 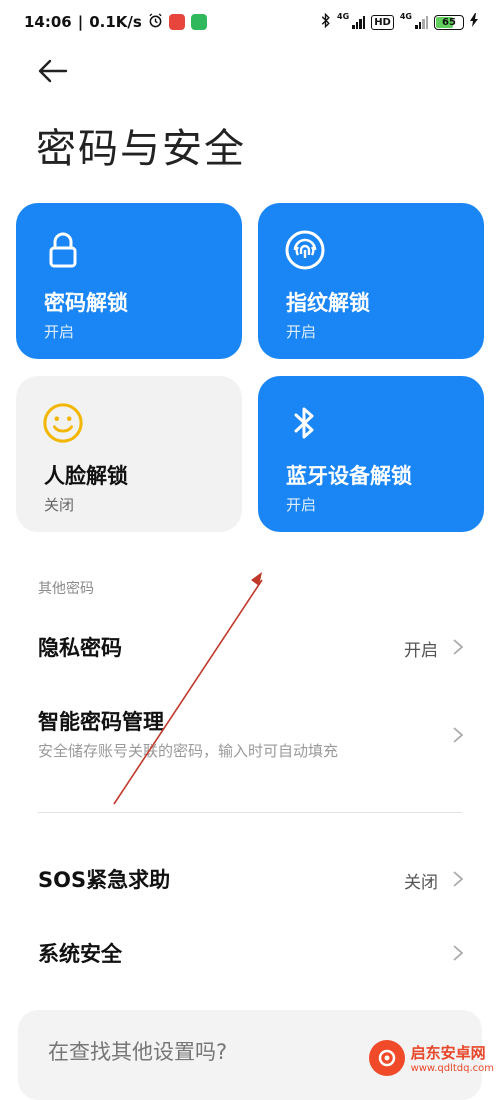 I want to click on card-title: 人脸解锁, so click(x=86, y=476).